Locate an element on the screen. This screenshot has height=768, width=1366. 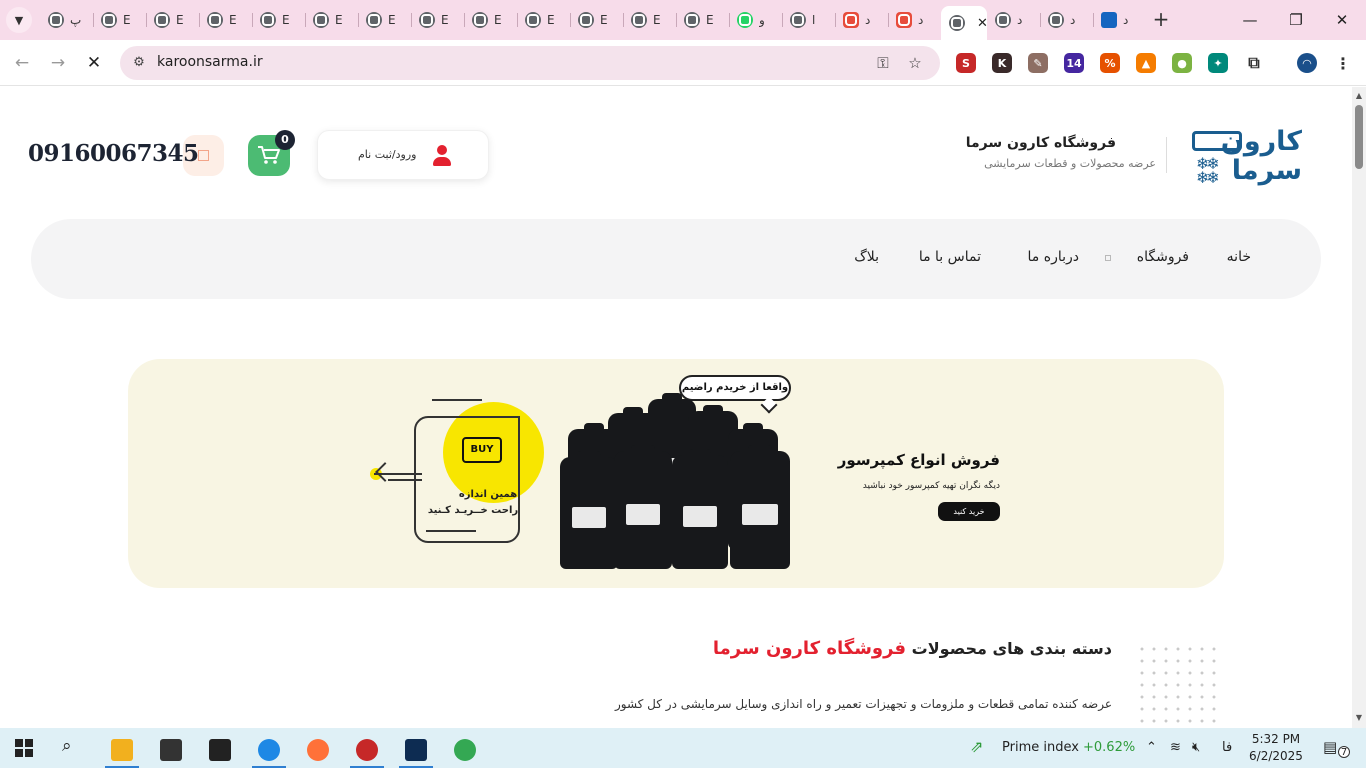
close-window-button: ✕ is located at coordinates (1342, 20).